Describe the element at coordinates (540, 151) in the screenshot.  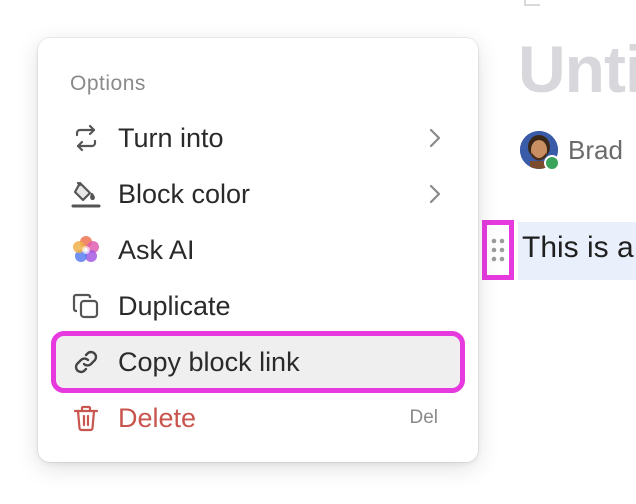
I see `avatar` at that location.